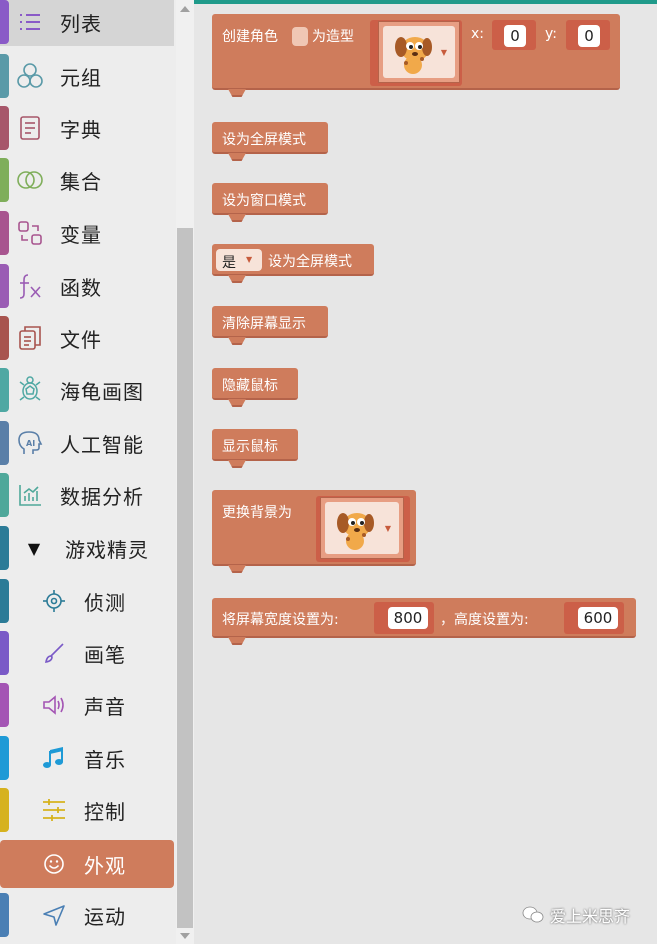 Image resolution: width=657 pixels, height=944 pixels. I want to click on category-control: 控制, so click(87, 810).